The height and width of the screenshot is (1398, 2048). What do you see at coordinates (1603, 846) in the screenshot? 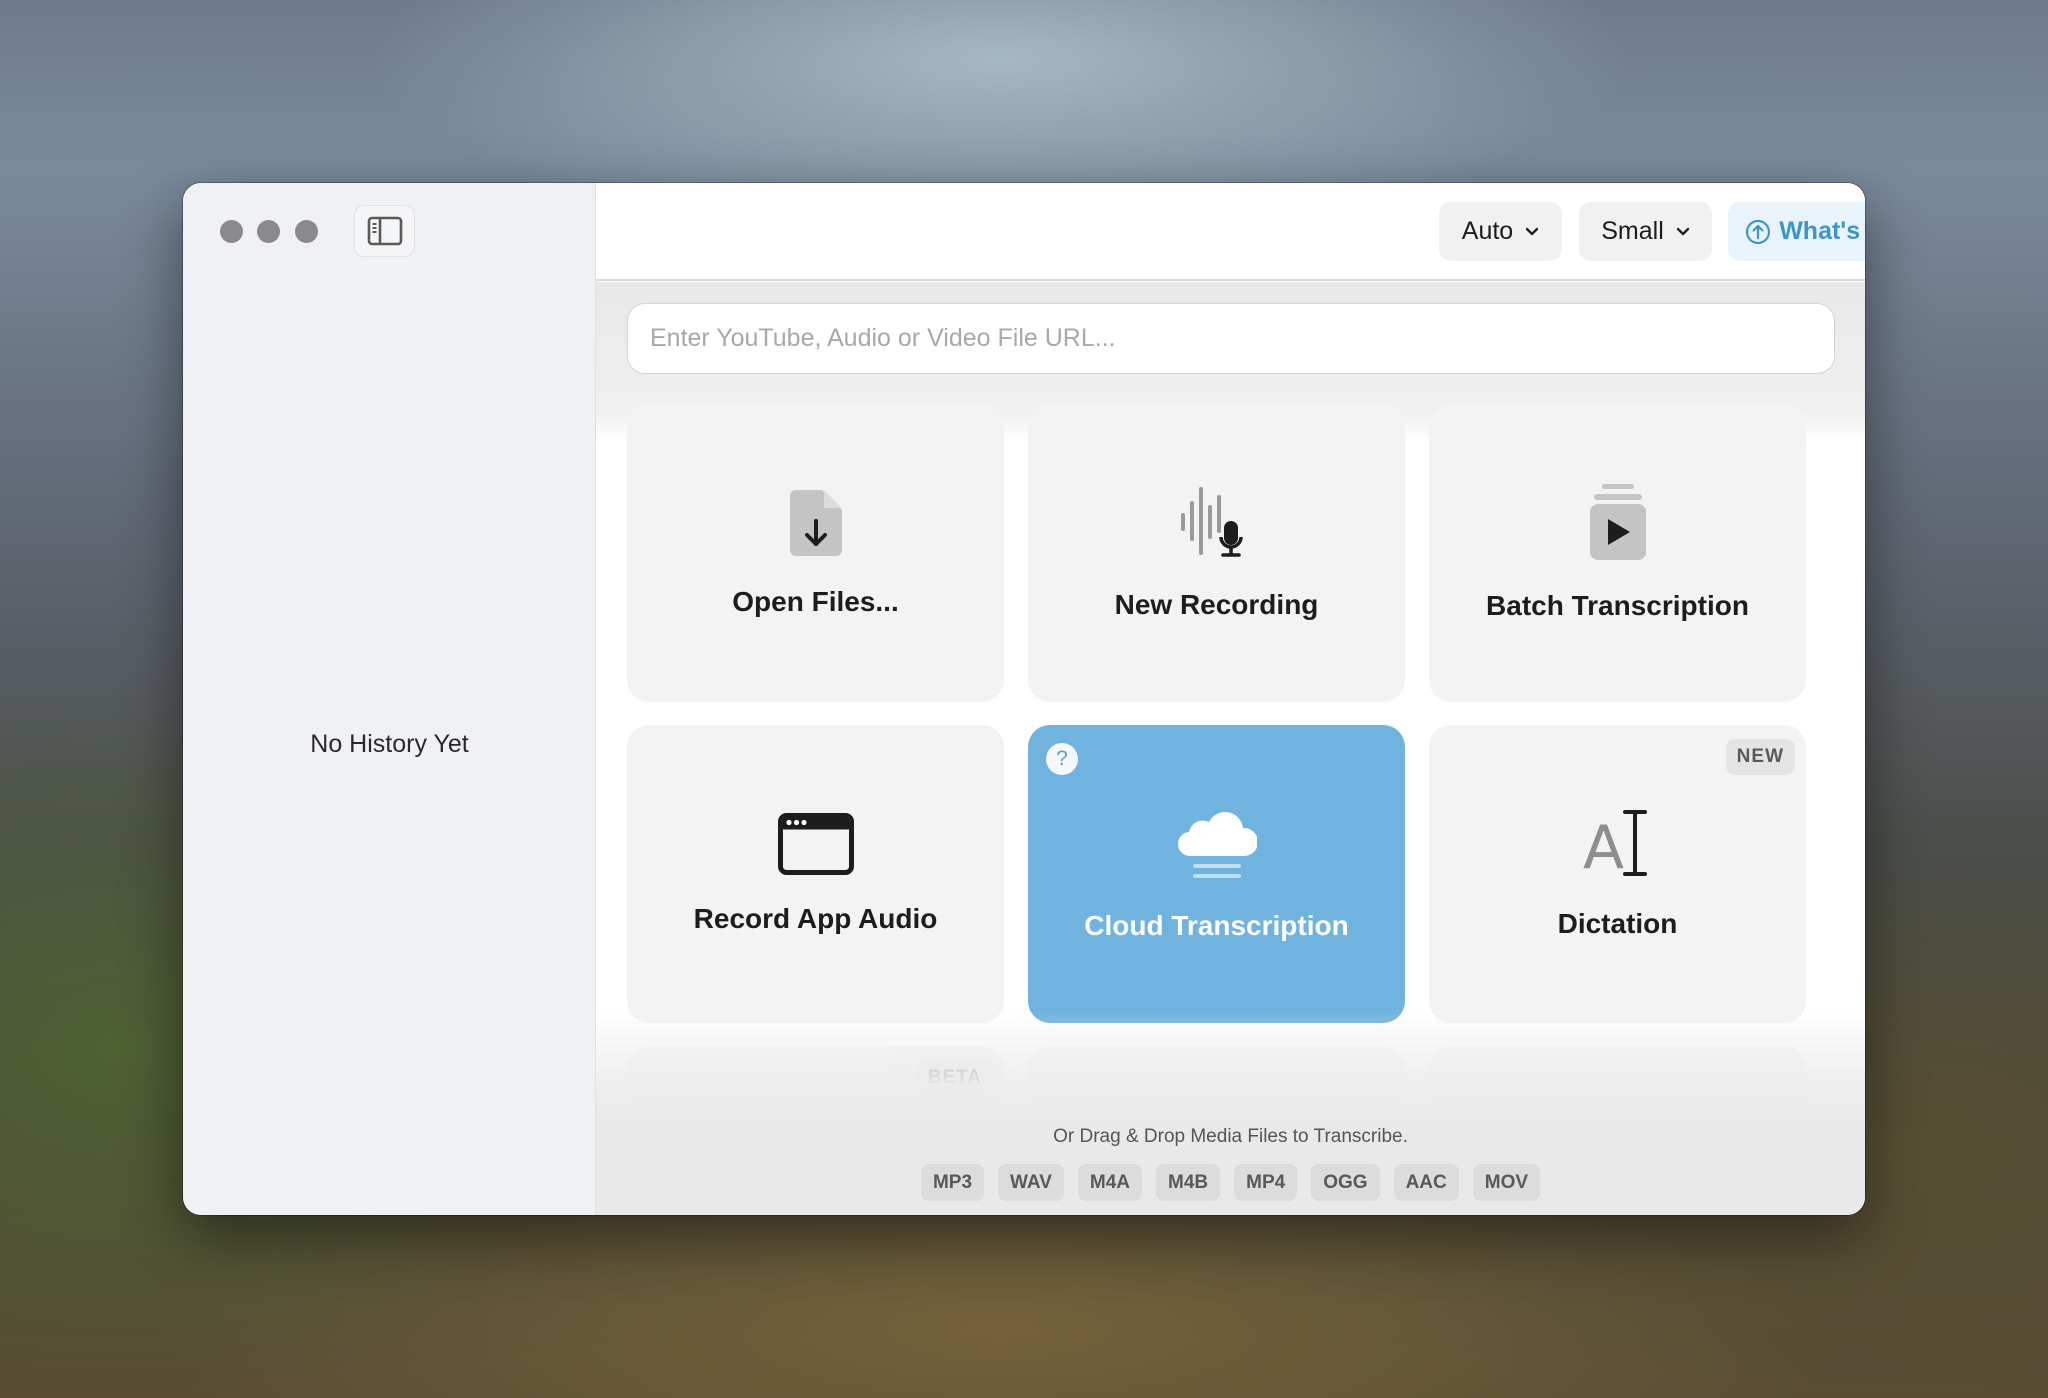
I see `svg-text: A` at bounding box center [1603, 846].